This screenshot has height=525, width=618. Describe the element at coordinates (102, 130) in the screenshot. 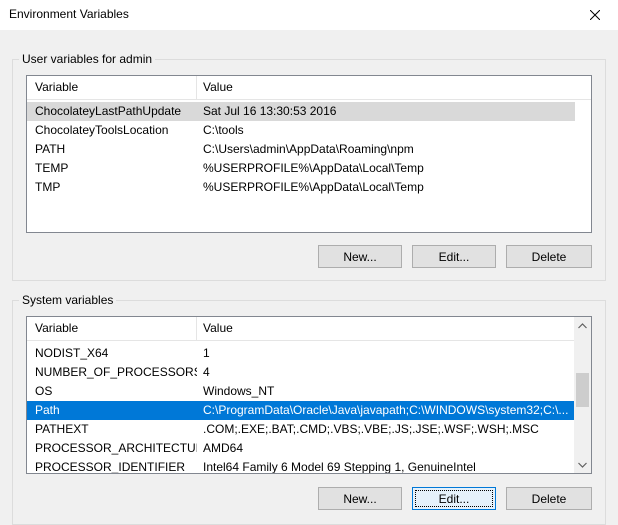

I see `variable-cell: ChocolateyToolsLocation` at that location.